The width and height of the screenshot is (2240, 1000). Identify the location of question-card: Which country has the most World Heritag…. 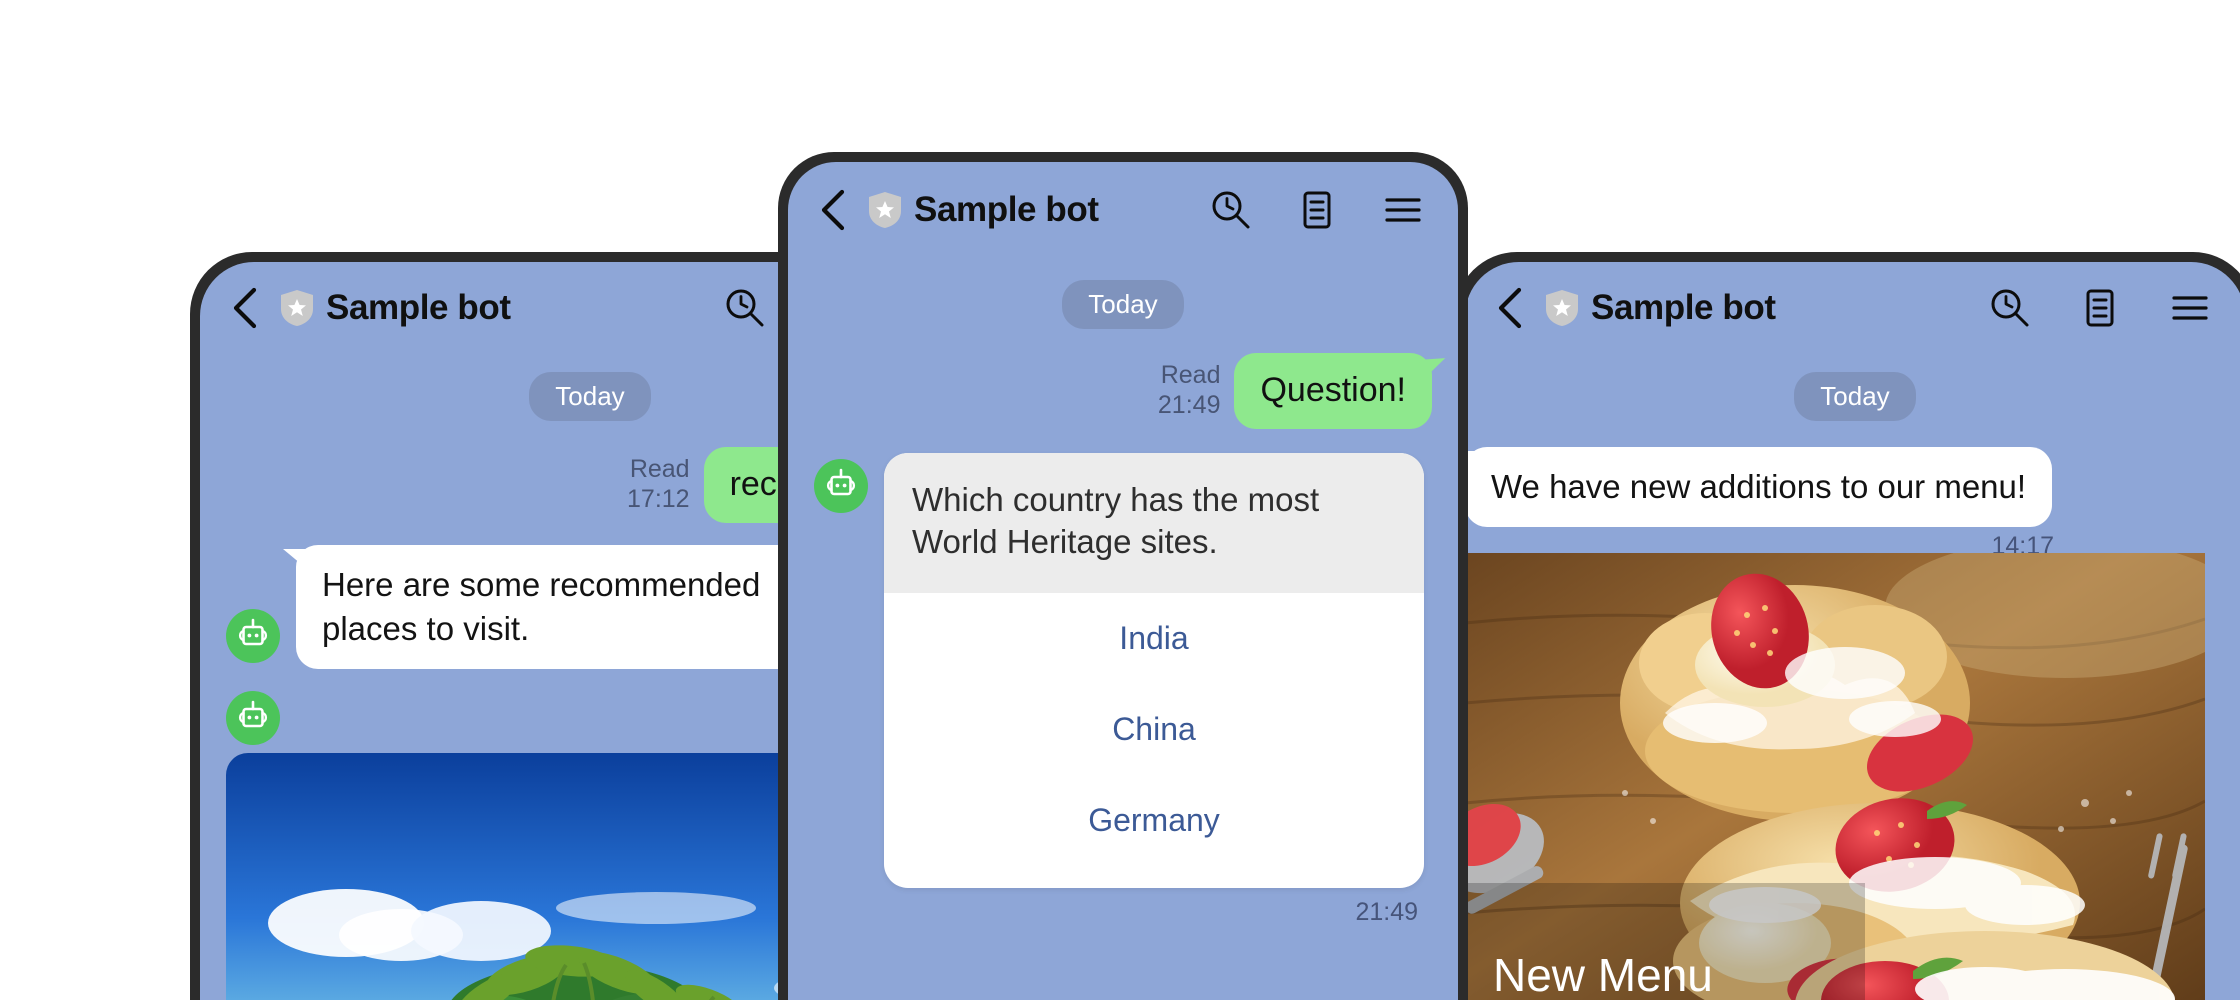
(1154, 670).